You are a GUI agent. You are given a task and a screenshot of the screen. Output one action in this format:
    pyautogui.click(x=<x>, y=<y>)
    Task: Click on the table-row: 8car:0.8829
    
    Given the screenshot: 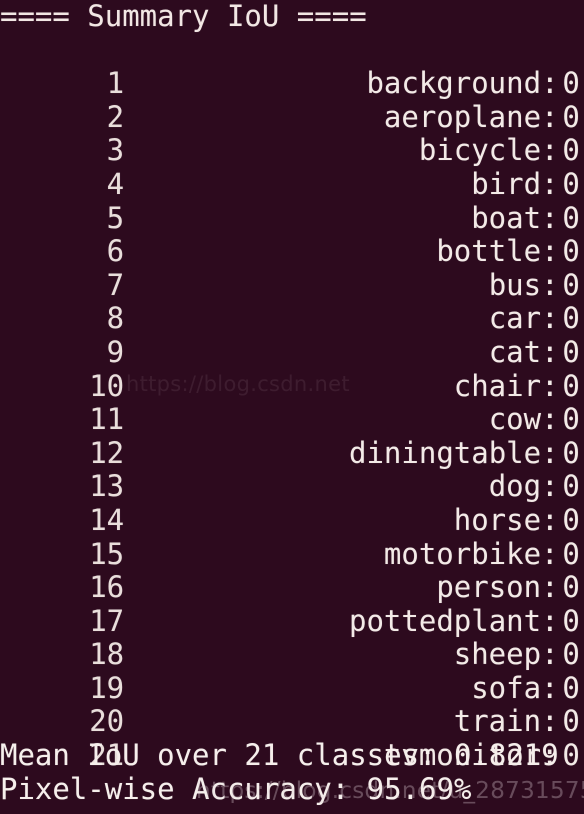 What is the action you would take?
    pyautogui.click(x=292, y=302)
    